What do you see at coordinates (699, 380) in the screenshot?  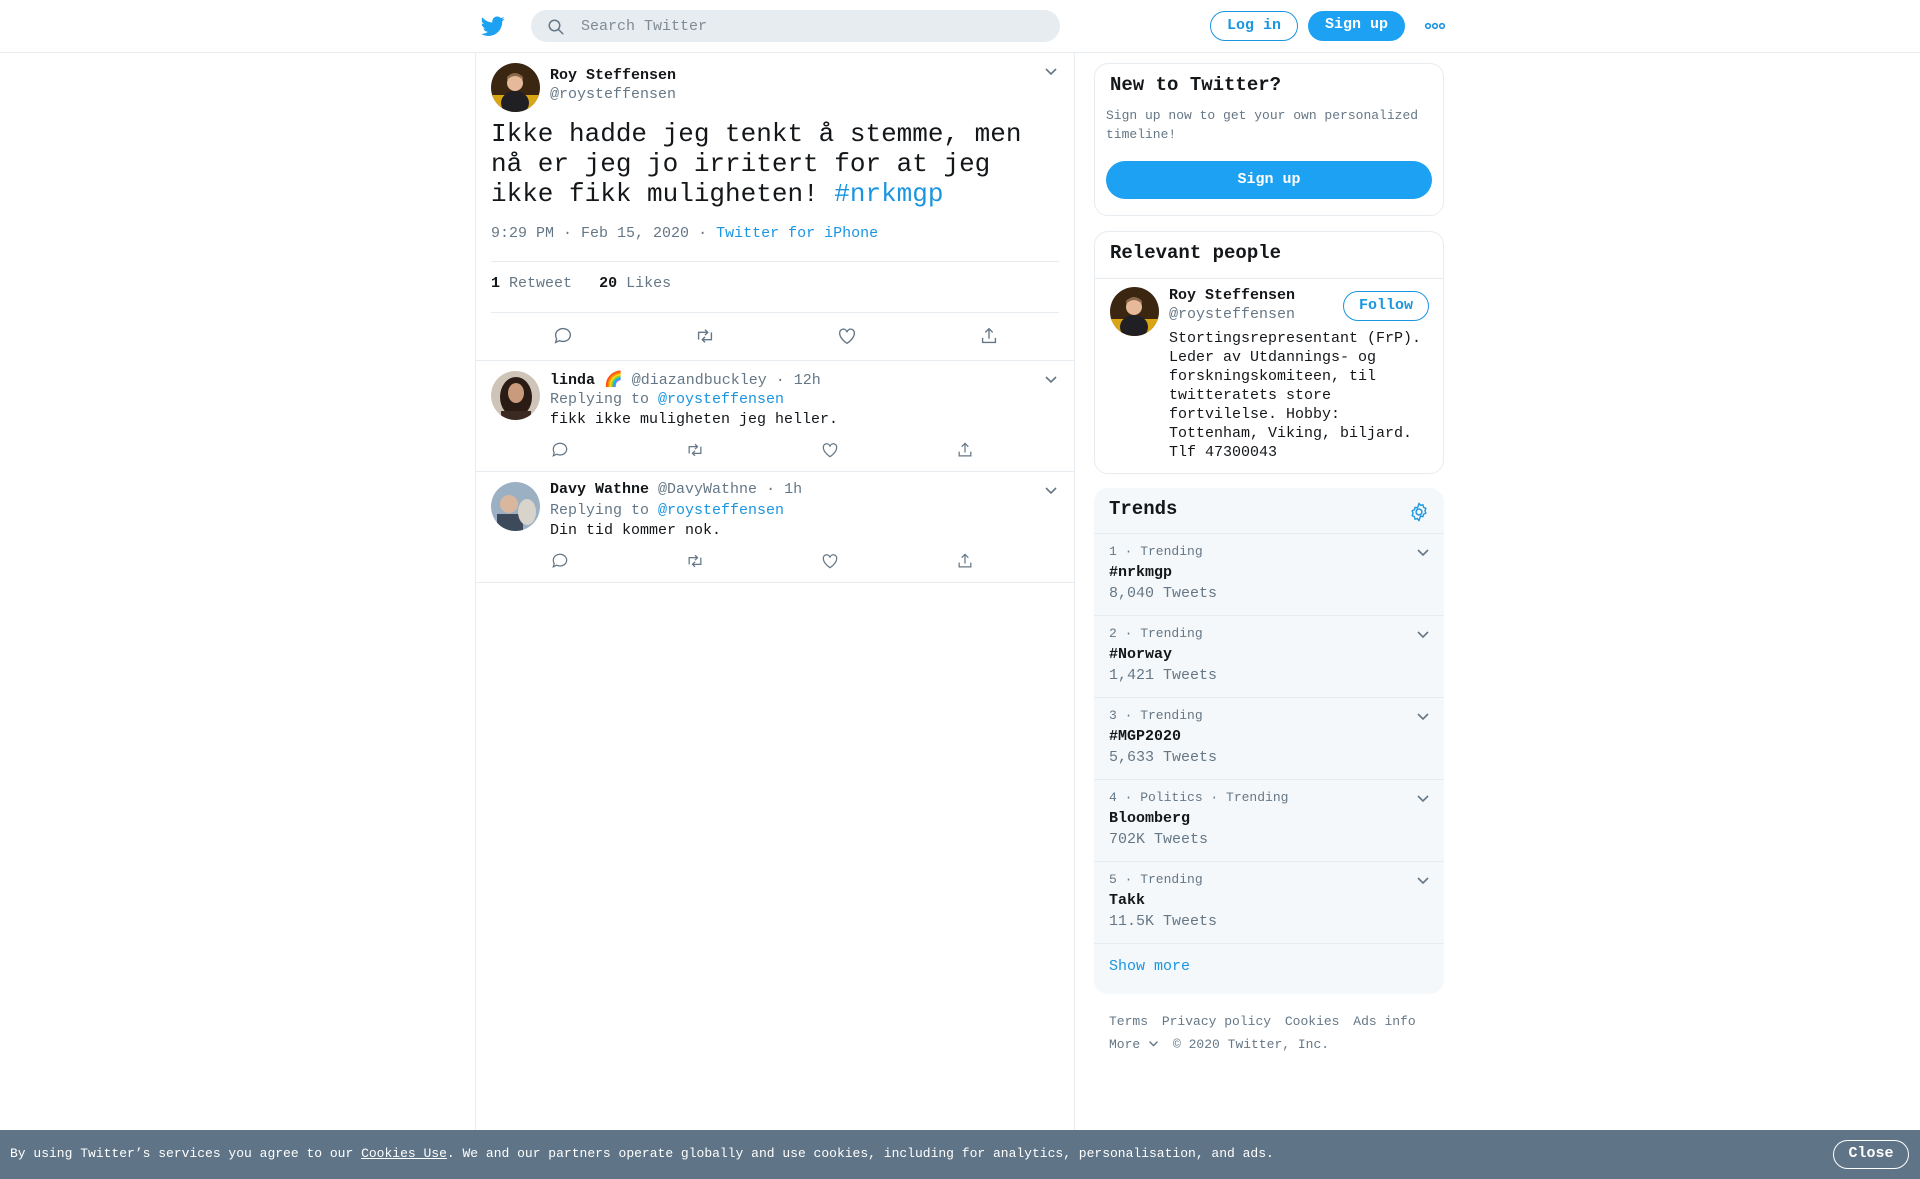 I see `author-handle: @diazandbuckley` at bounding box center [699, 380].